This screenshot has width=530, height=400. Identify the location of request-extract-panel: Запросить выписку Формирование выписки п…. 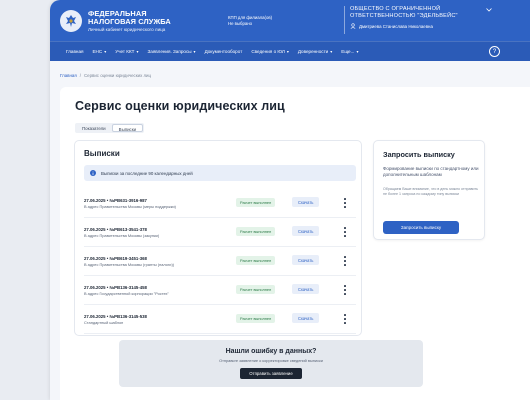
(429, 190).